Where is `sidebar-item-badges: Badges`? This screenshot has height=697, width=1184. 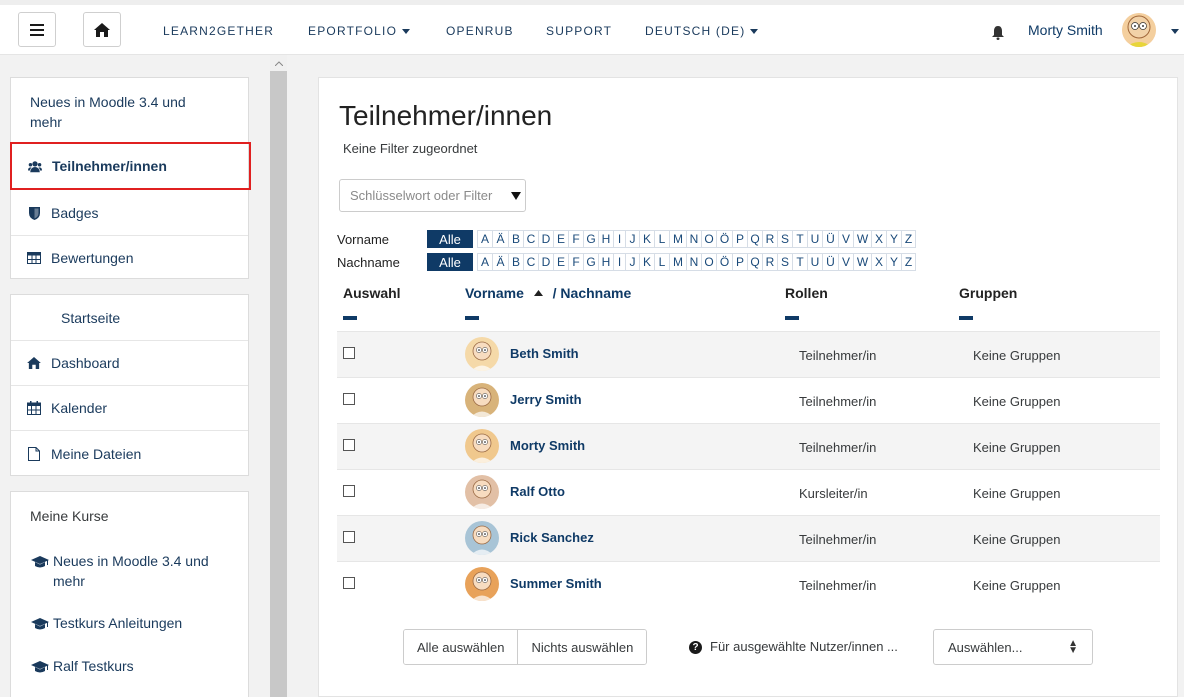 sidebar-item-badges: Badges is located at coordinates (129, 213).